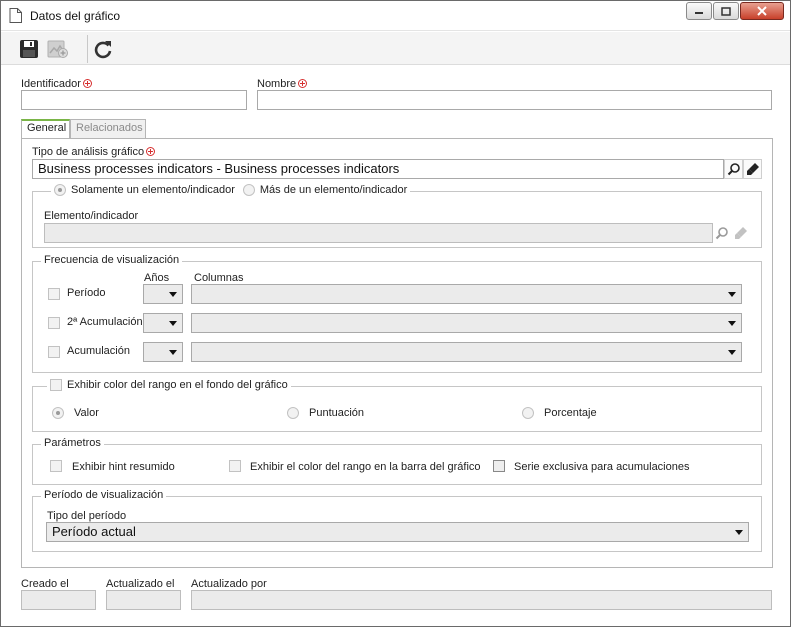 The height and width of the screenshot is (627, 791). I want to click on serie-label: Serie exclusiva para acumulaciones, so click(602, 467).